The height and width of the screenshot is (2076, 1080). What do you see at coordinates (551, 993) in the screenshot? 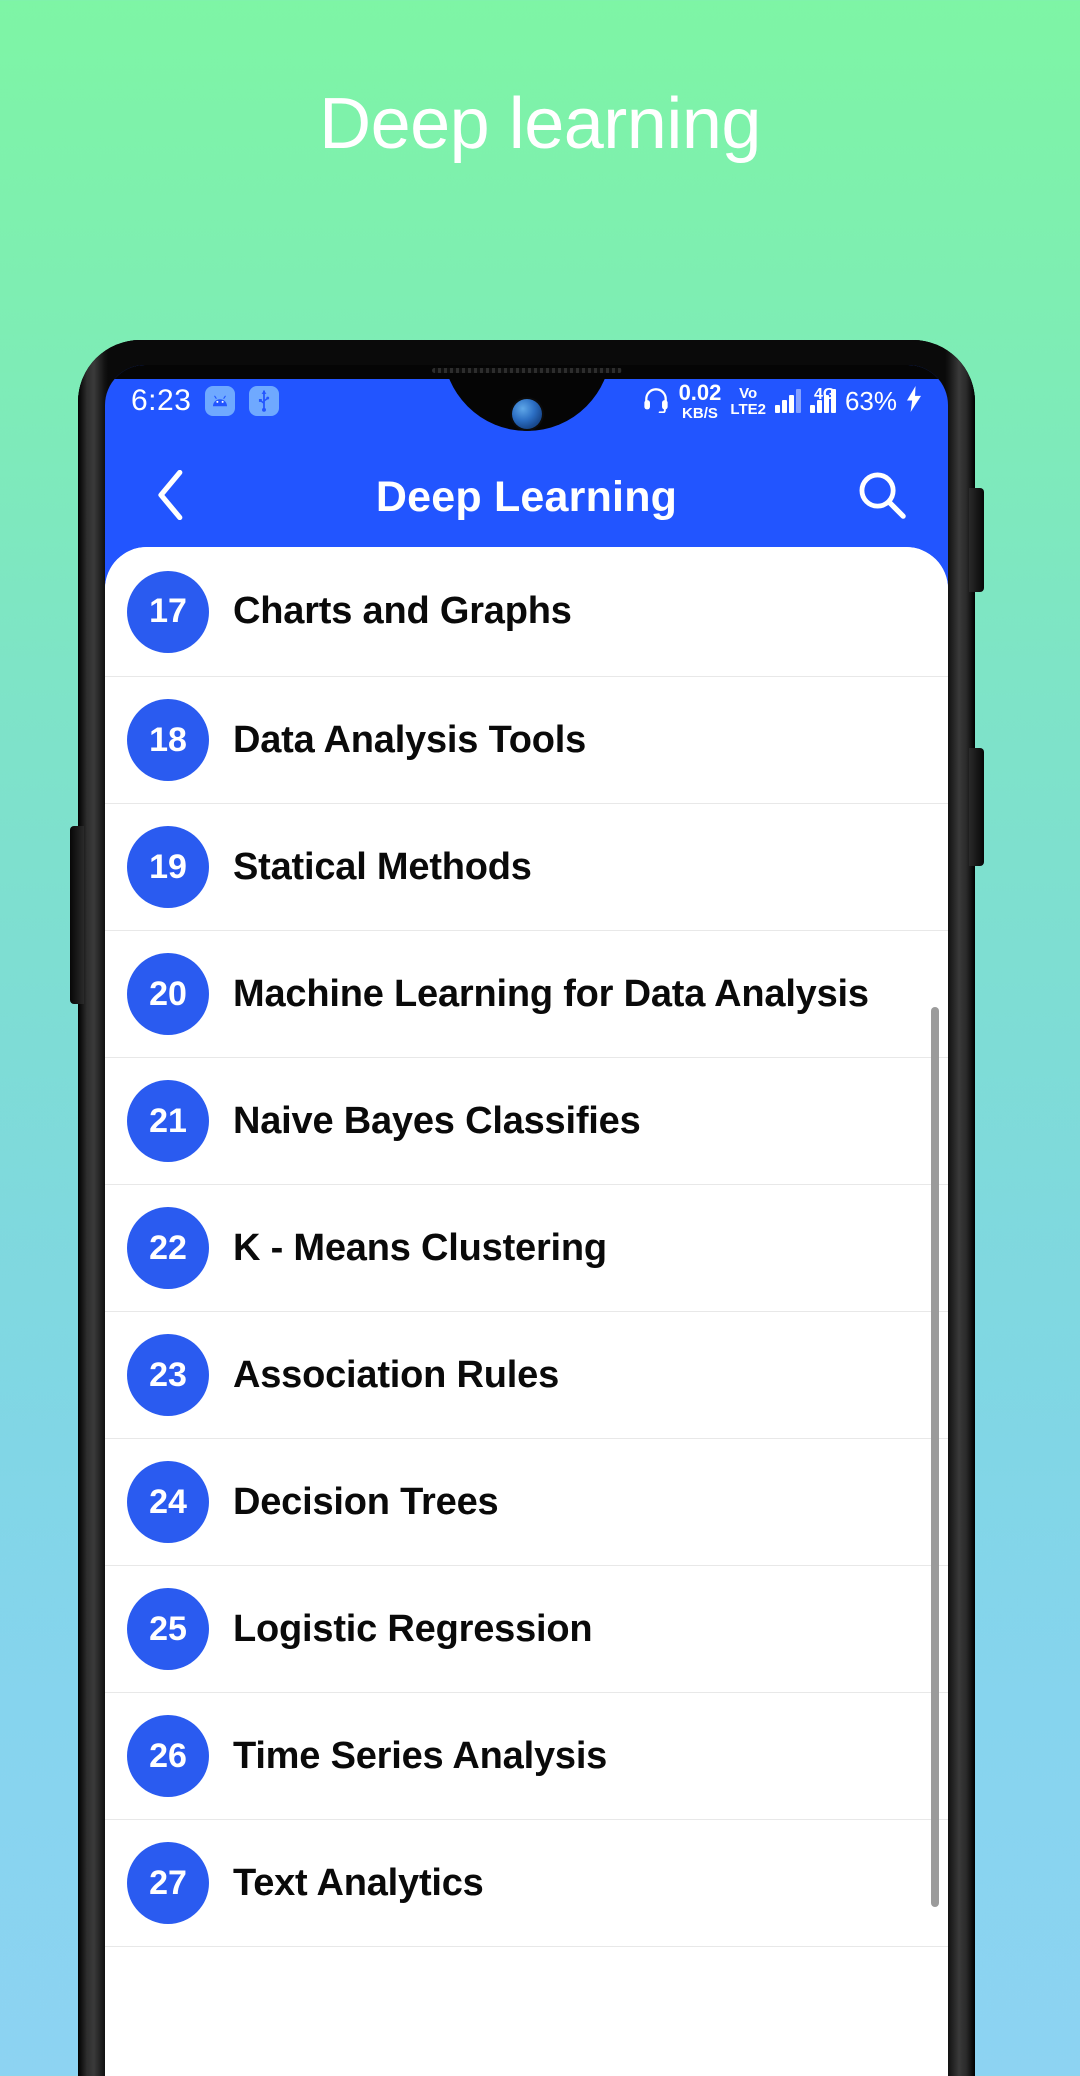
I see `list-item-label: Machine Learning for Data Analysis` at bounding box center [551, 993].